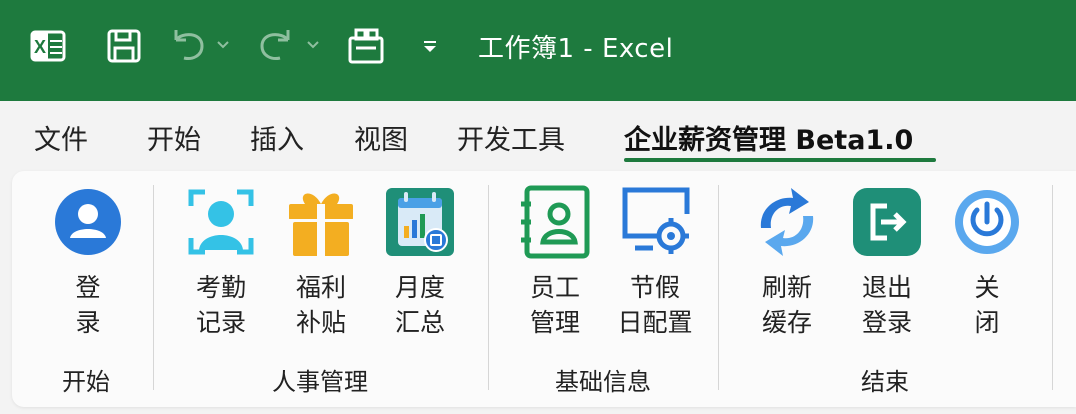 The height and width of the screenshot is (414, 1076). What do you see at coordinates (320, 382) in the screenshot?
I see `group-label-hr: 人事管理` at bounding box center [320, 382].